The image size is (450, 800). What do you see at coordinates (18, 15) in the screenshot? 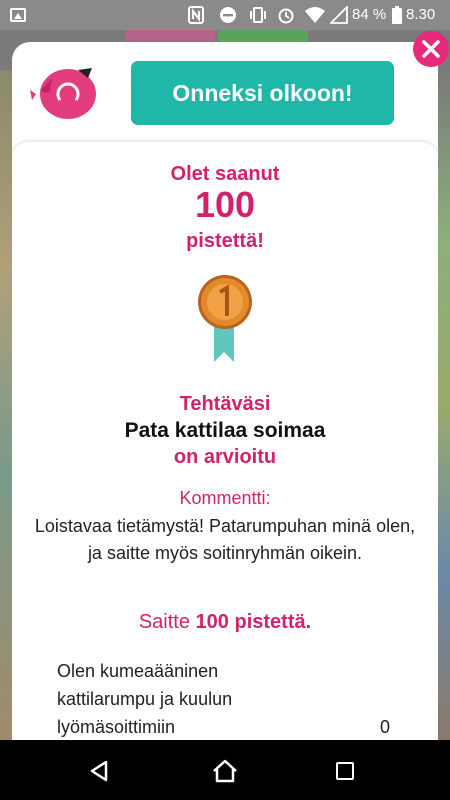
I see `gallery-notification-icon` at bounding box center [18, 15].